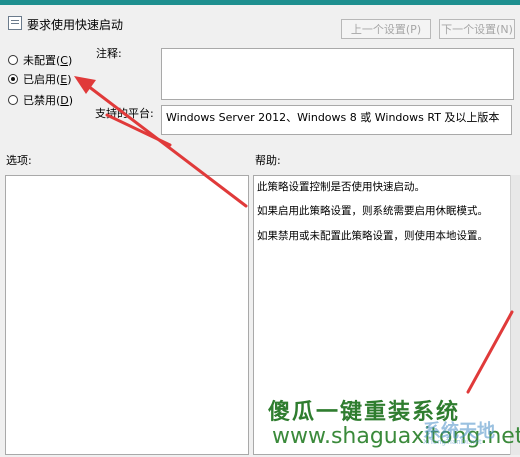 The height and width of the screenshot is (457, 520). What do you see at coordinates (372, 236) in the screenshot?
I see `help-text-line: 如果禁用或未配置此策略设置，则使用本地设置。` at bounding box center [372, 236].